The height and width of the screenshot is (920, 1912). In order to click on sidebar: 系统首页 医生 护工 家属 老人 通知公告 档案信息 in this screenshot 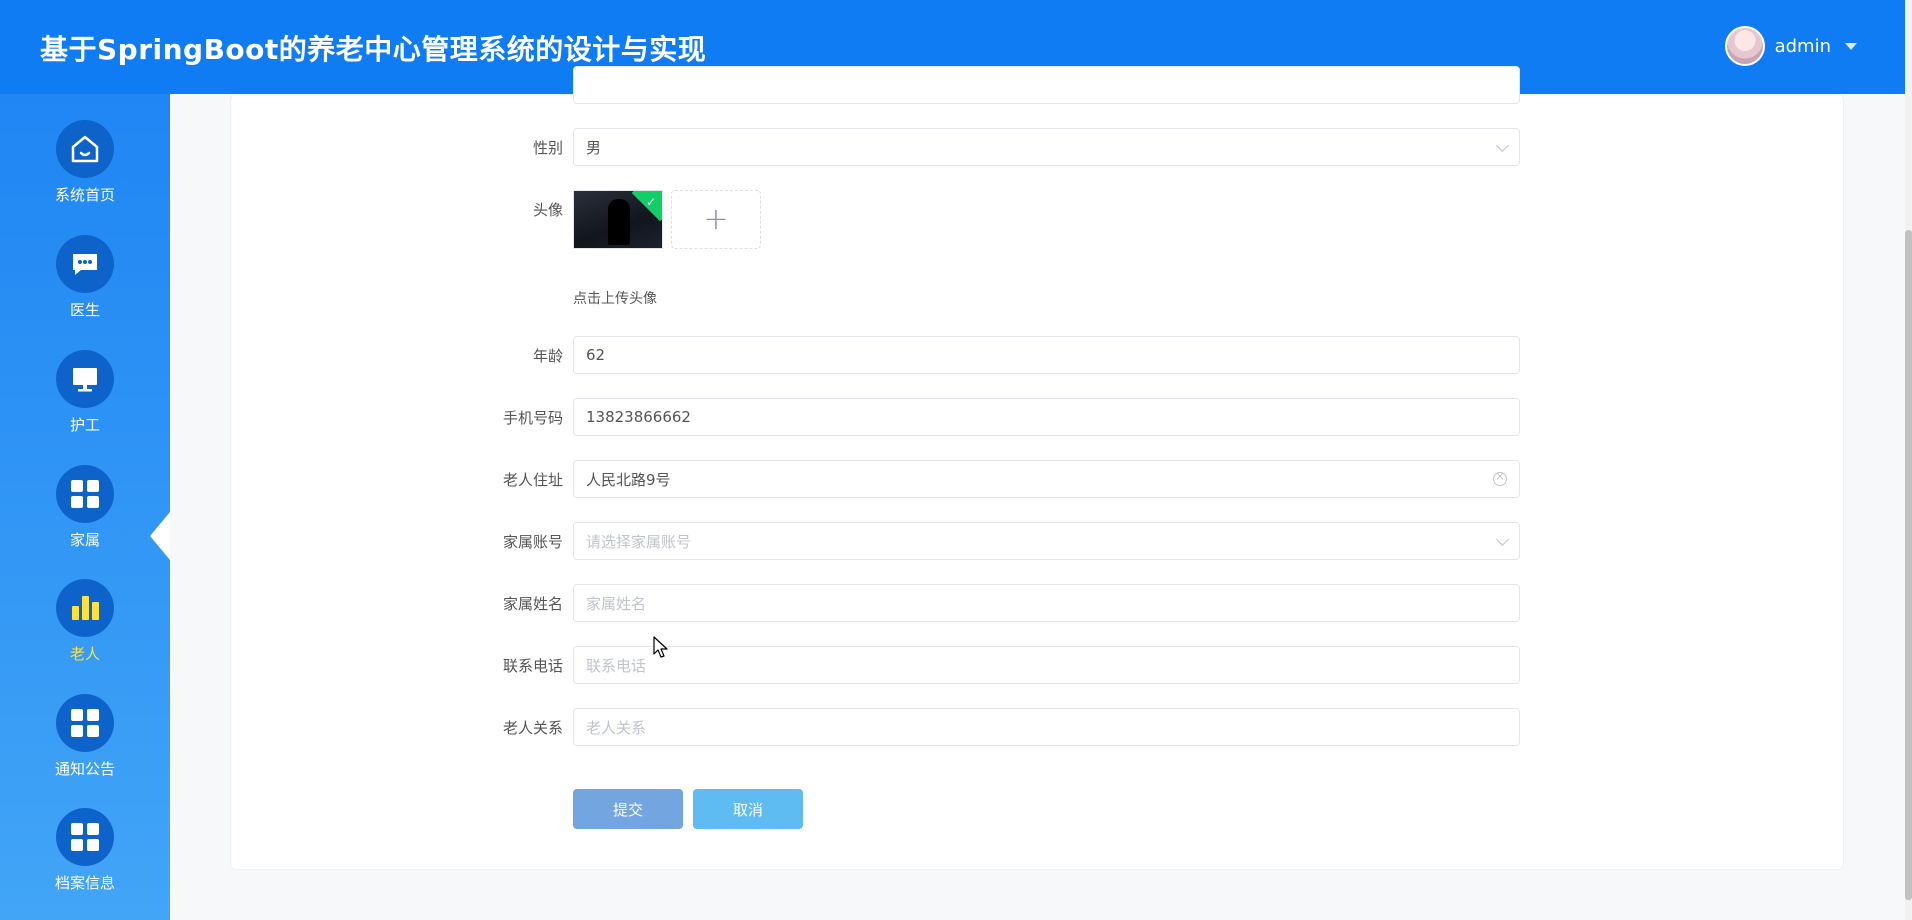, I will do `click(85, 507)`.